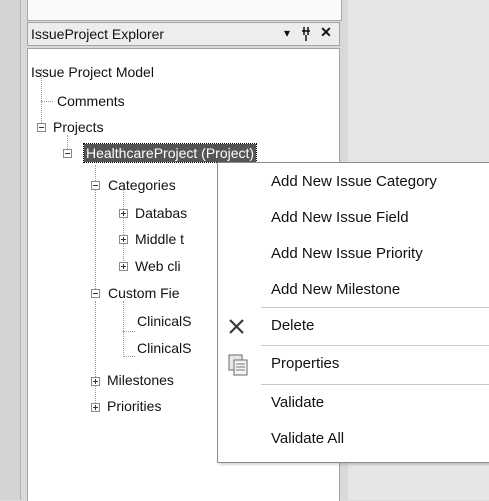  I want to click on menu-item-add-milestone: Add New Milestone, so click(353, 291).